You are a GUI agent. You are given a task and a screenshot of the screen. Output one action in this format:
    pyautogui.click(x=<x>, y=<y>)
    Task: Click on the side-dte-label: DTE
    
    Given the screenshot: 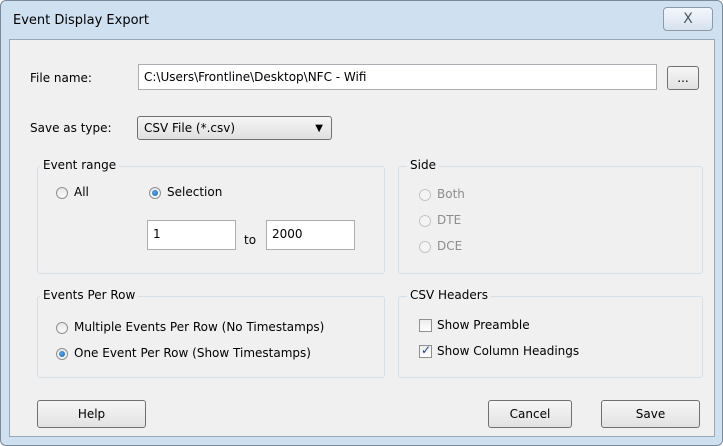 What is the action you would take?
    pyautogui.click(x=449, y=220)
    